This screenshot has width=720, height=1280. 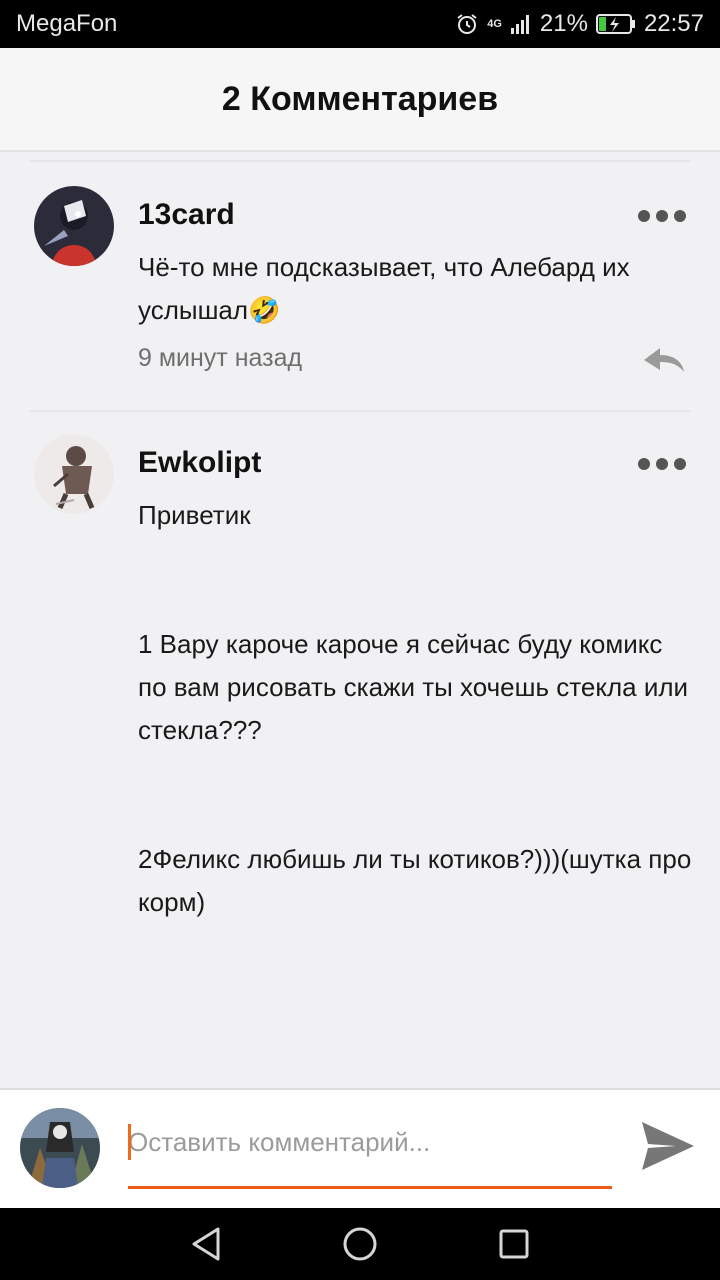 I want to click on clock: 22:57, so click(x=673, y=23).